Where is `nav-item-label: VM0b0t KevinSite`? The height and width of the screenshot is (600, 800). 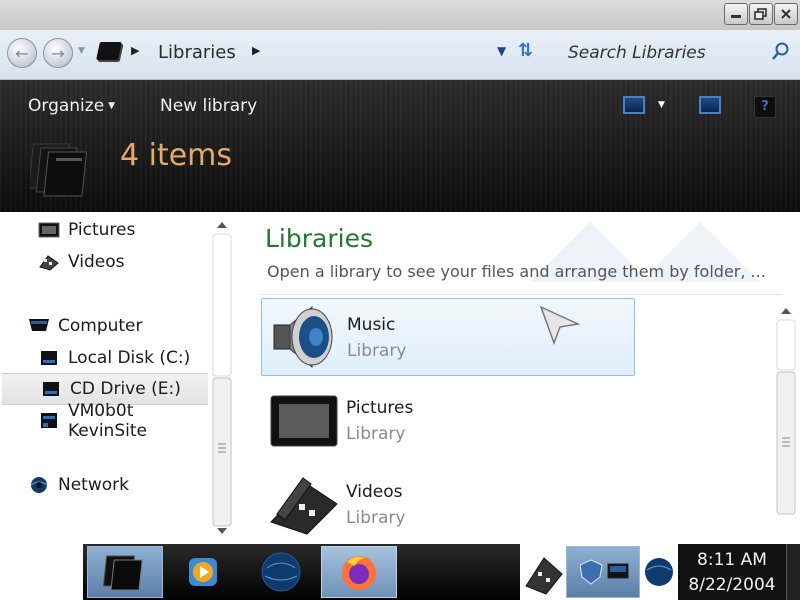
nav-item-label: VM0b0t KevinSite is located at coordinates (107, 421).